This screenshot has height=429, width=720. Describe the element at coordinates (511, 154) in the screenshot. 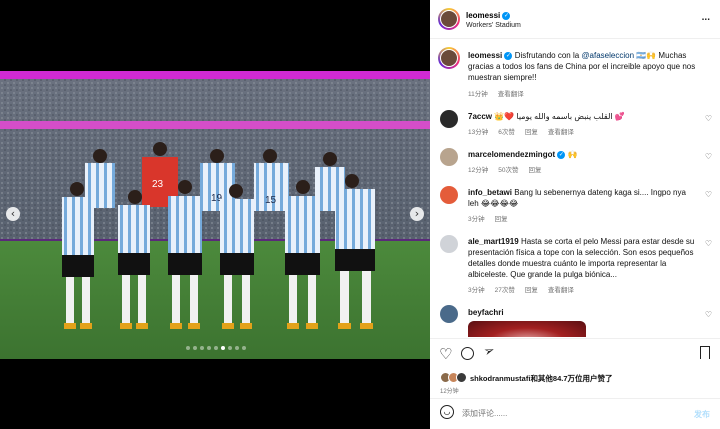

I see `comment-username: marcelomendezmingot` at that location.